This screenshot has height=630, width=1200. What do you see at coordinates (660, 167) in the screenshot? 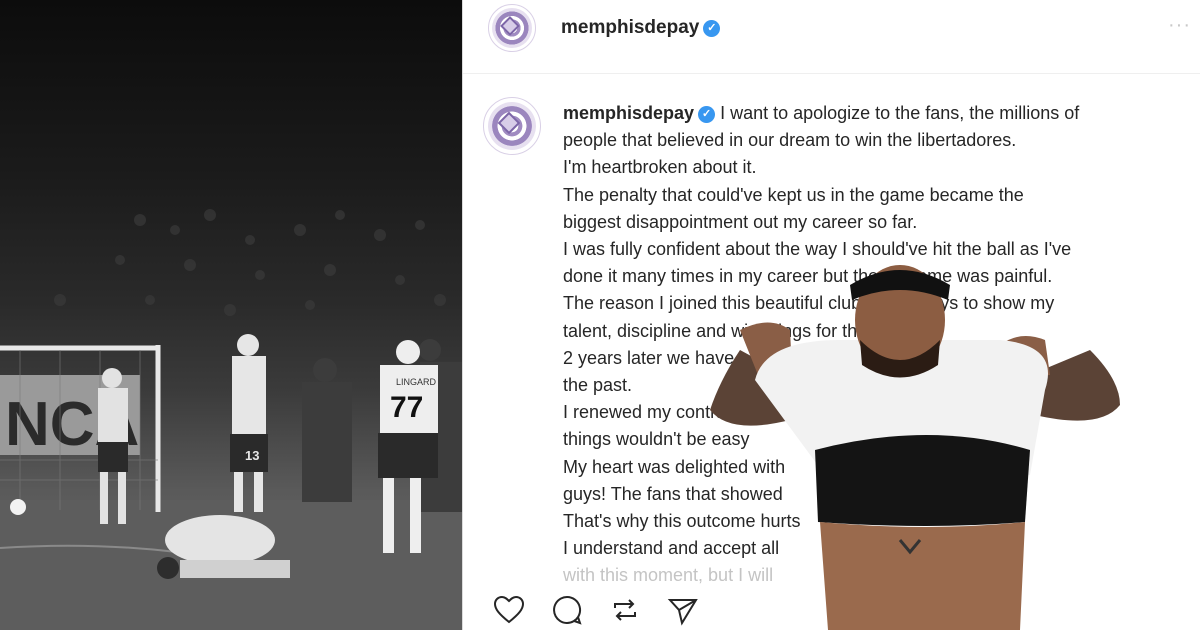
I see `caption-line: I'm heartbroken about it.` at bounding box center [660, 167].